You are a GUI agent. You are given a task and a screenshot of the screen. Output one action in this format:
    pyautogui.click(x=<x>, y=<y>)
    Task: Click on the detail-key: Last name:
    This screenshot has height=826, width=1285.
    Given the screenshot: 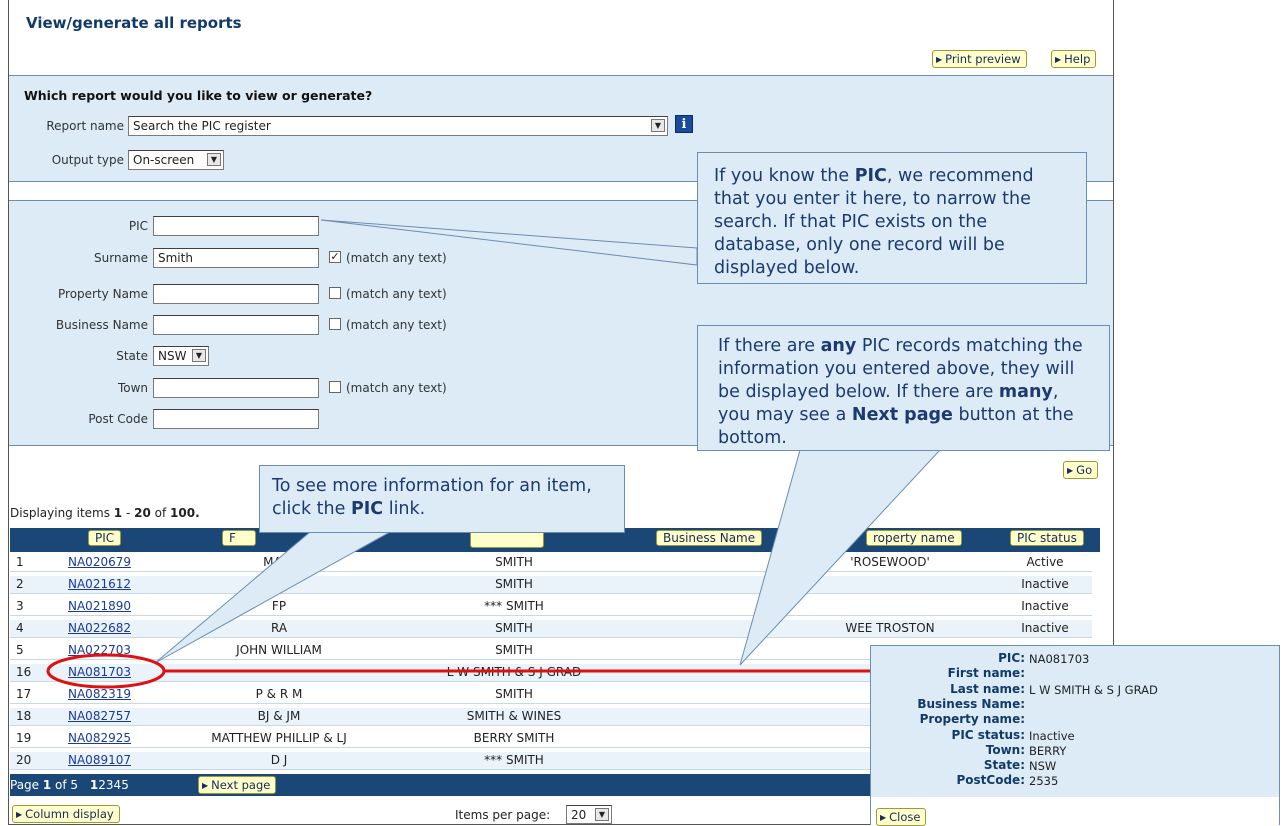 What is the action you would take?
    pyautogui.click(x=987, y=688)
    